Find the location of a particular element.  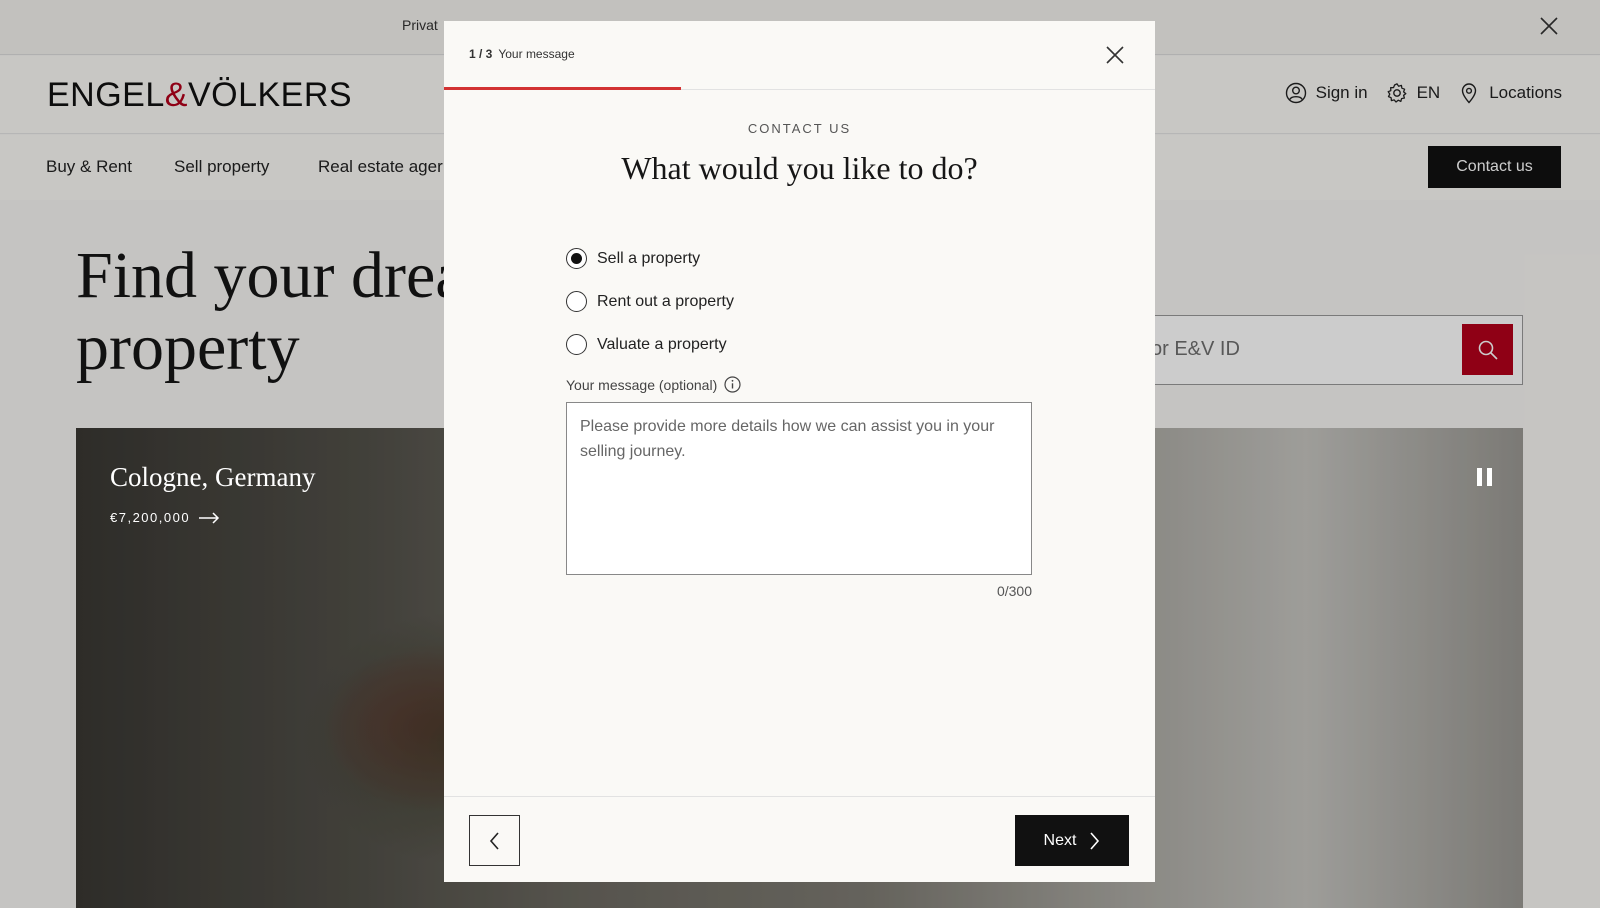

option-label: Valuate a property is located at coordinates (662, 344).